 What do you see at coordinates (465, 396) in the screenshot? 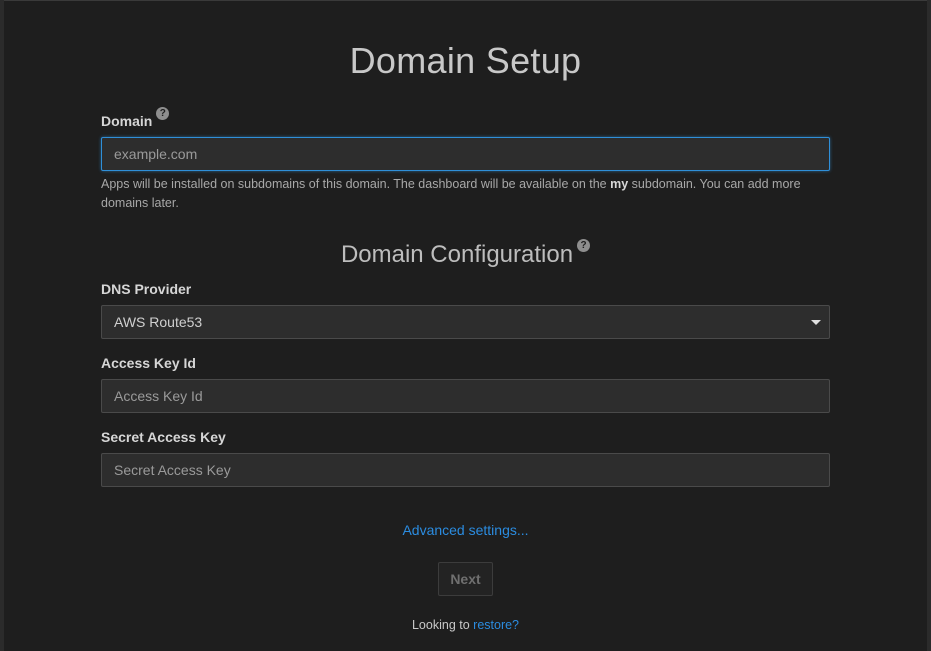
I see `access-key-id-input` at bounding box center [465, 396].